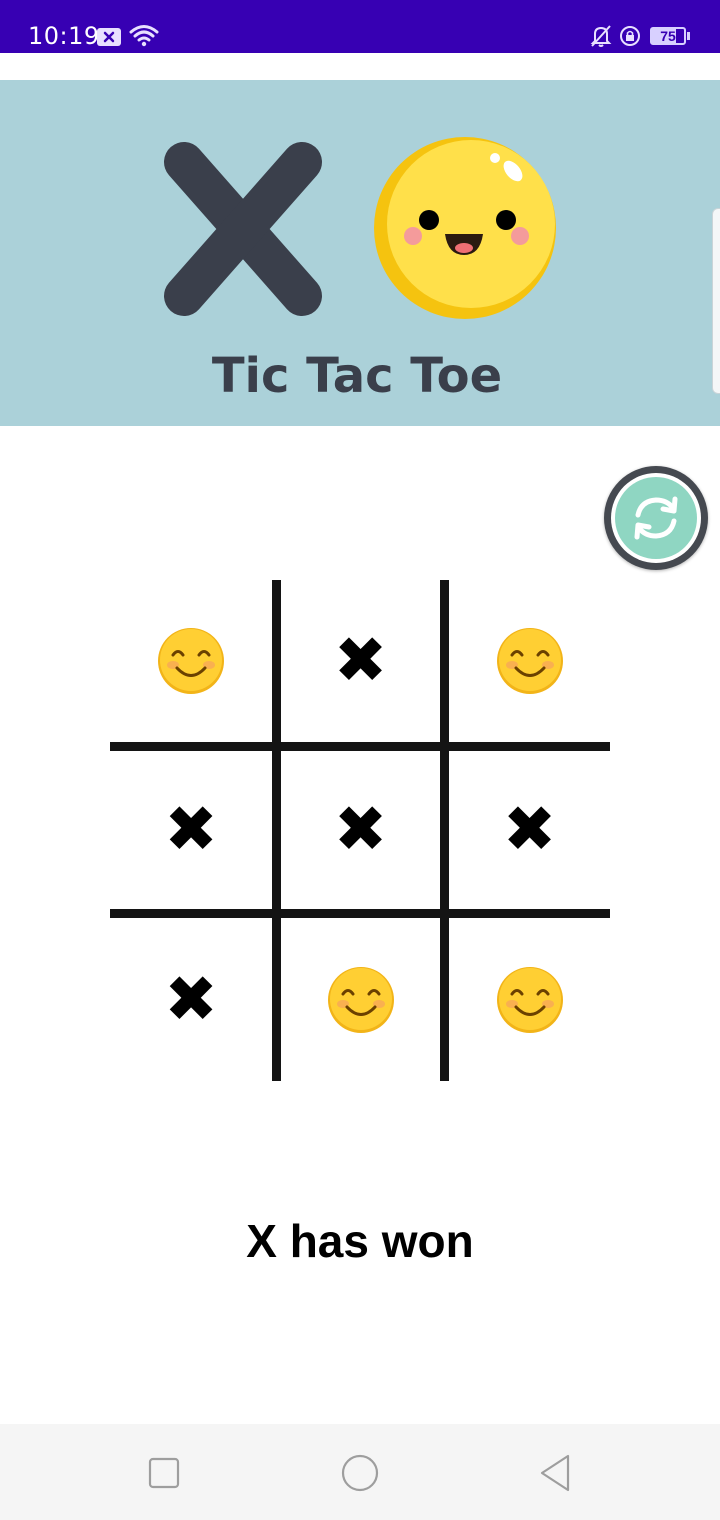 The height and width of the screenshot is (1520, 720). I want to click on board-cell-r2-c3: ✖, so click(529, 830).